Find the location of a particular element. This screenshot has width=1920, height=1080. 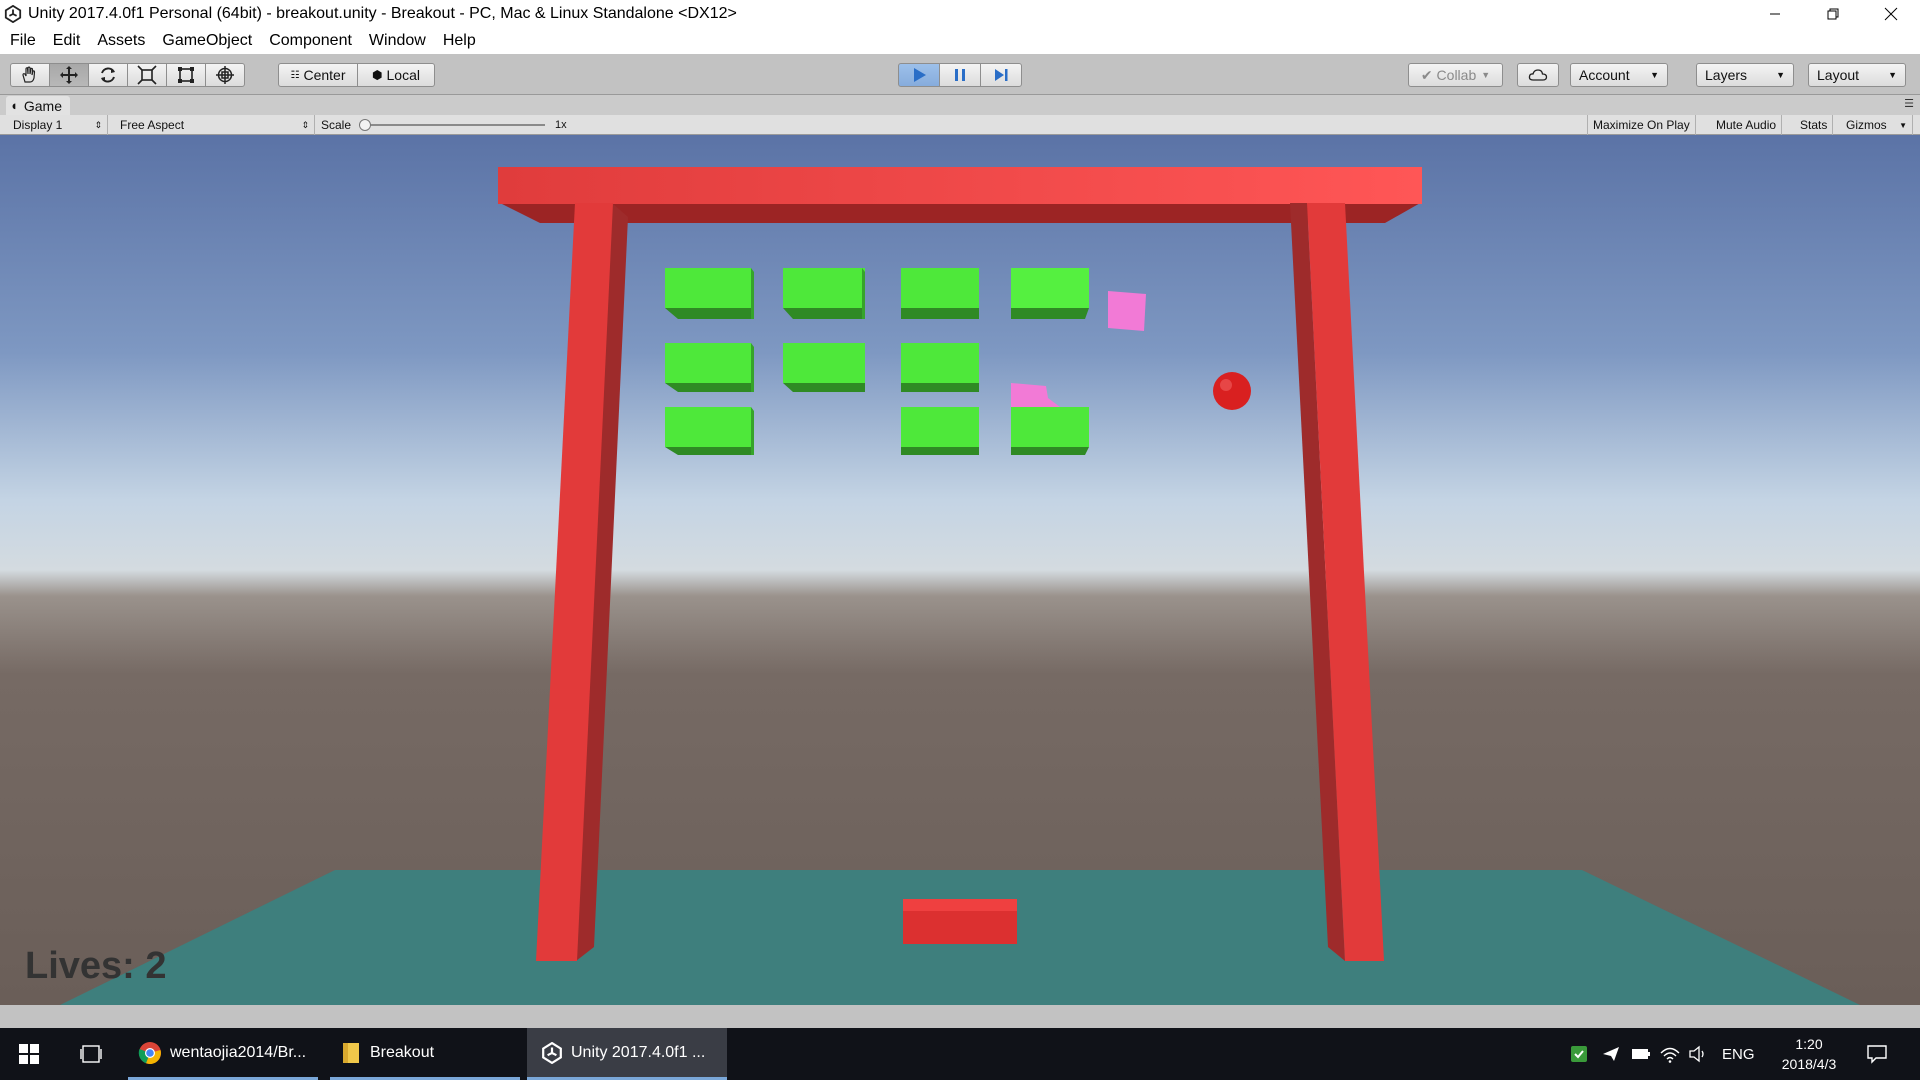

display-label: Display 1 is located at coordinates (38, 125).